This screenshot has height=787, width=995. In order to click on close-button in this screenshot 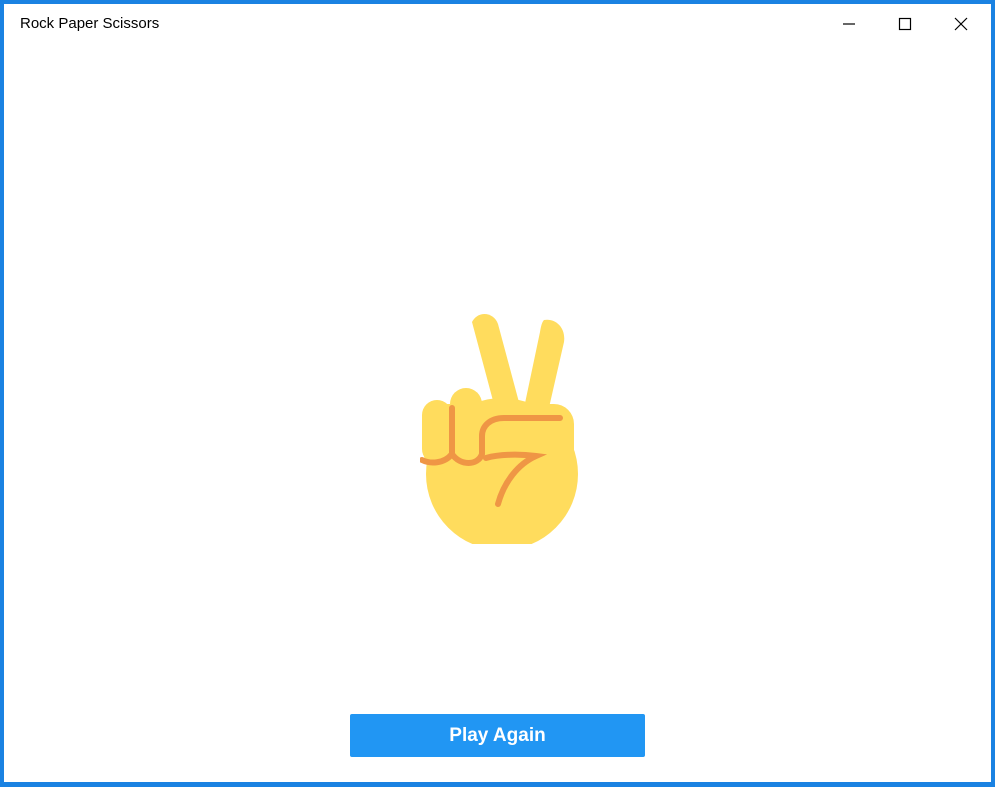, I will do `click(961, 24)`.